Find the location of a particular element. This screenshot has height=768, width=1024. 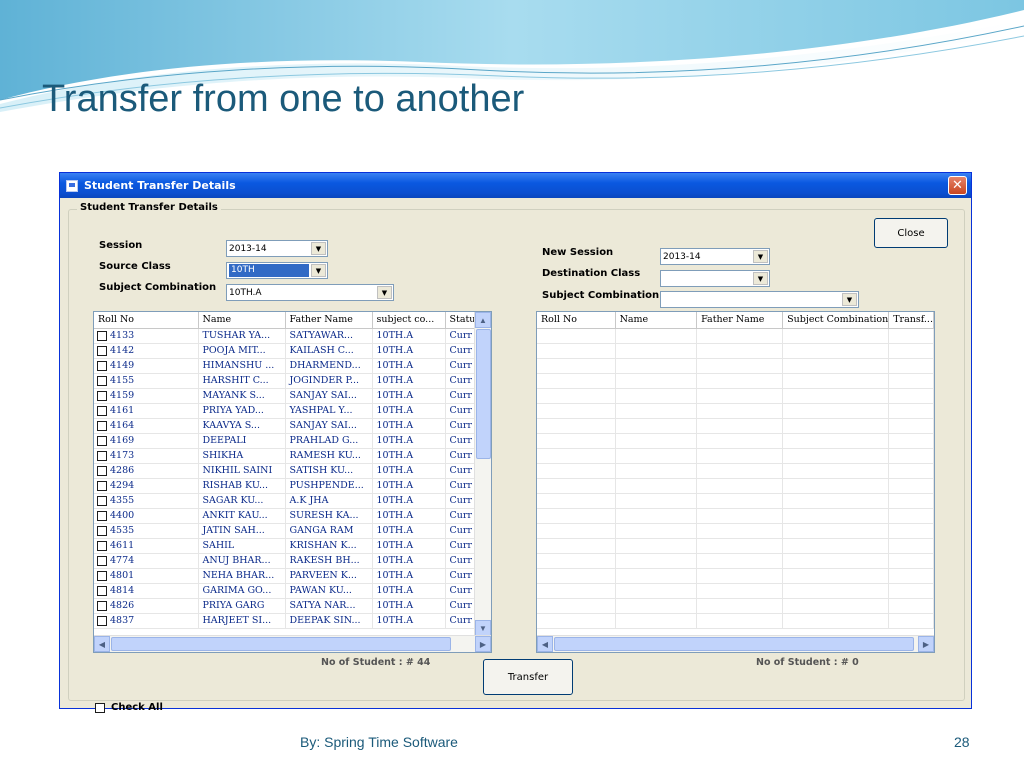

table-row: 4611 SAHIL KRISHAN K... 10TH.A Curr is located at coordinates (285, 546).